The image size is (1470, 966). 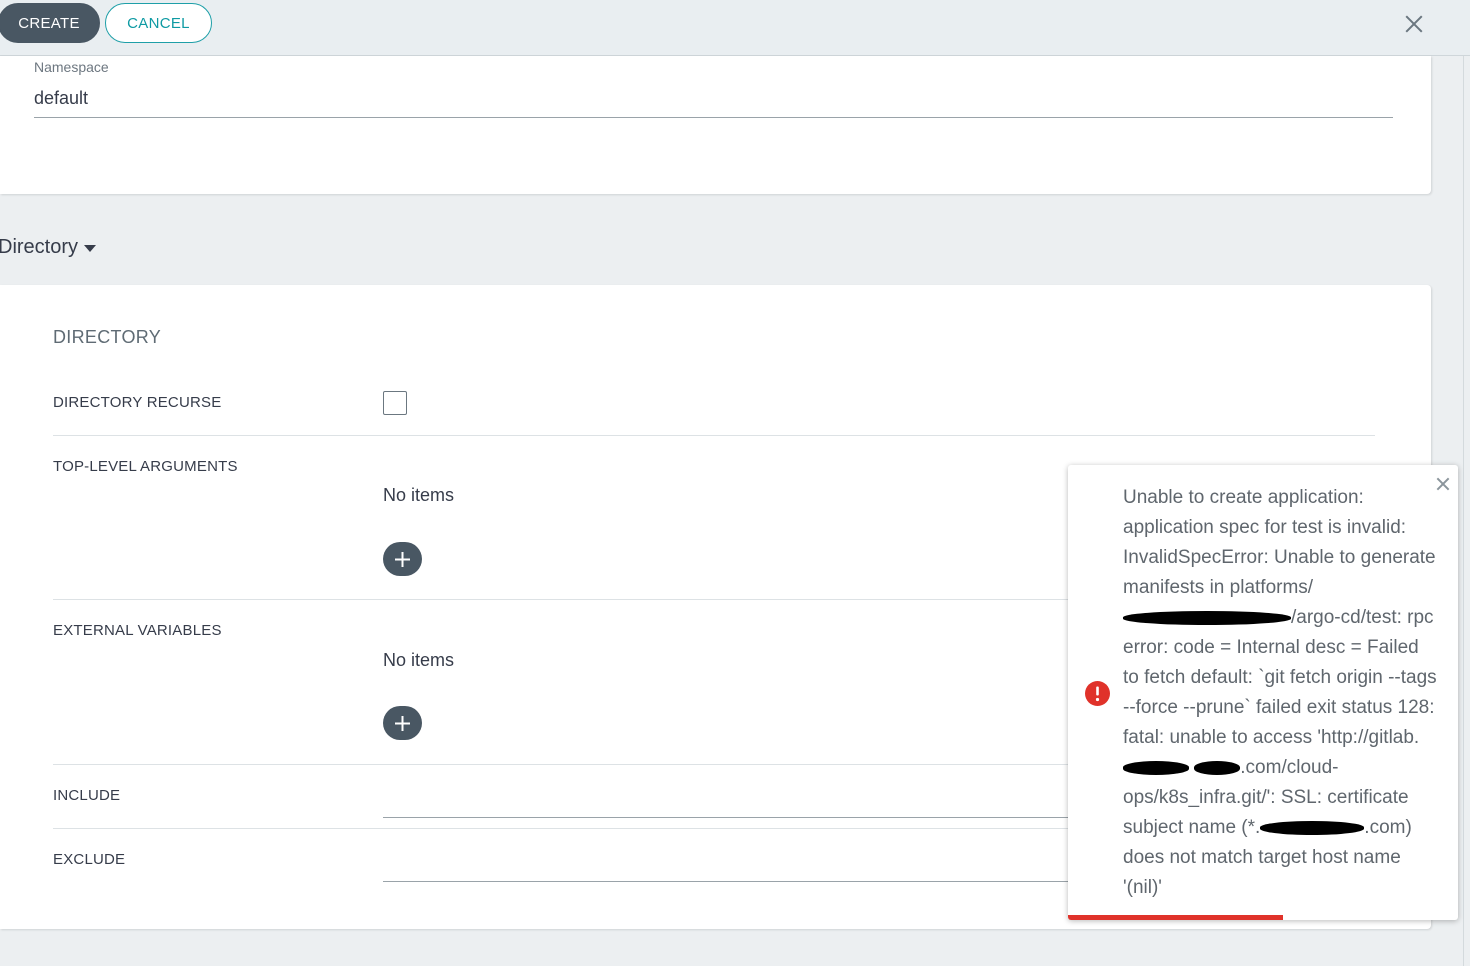 What do you see at coordinates (107, 337) in the screenshot?
I see `section-title: DIRECTORY` at bounding box center [107, 337].